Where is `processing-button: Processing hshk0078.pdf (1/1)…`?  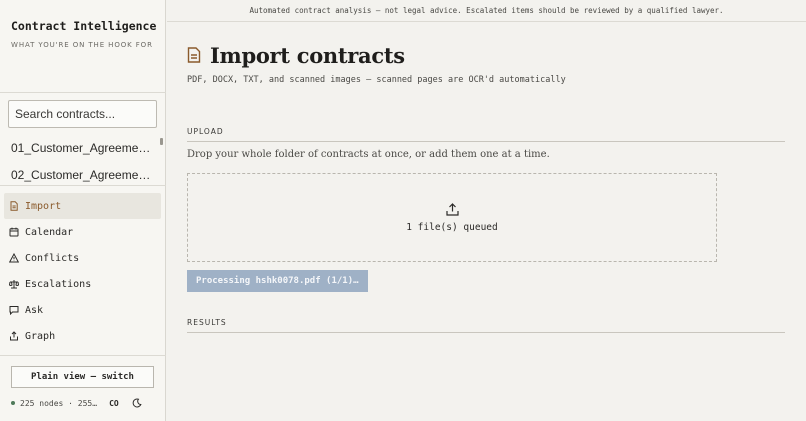
processing-button: Processing hshk0078.pdf (1/1)… is located at coordinates (277, 281).